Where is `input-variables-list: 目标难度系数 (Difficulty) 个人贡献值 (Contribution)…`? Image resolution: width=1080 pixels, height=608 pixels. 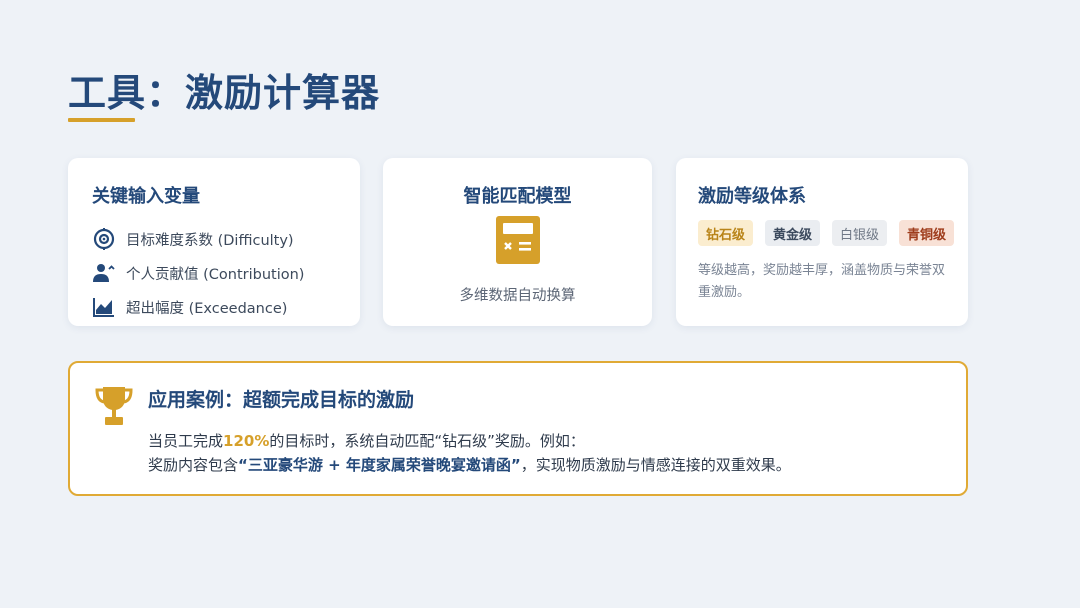 input-variables-list: 目标难度系数 (Difficulty) 个人贡献值 (Contribution)… is located at coordinates (198, 273).